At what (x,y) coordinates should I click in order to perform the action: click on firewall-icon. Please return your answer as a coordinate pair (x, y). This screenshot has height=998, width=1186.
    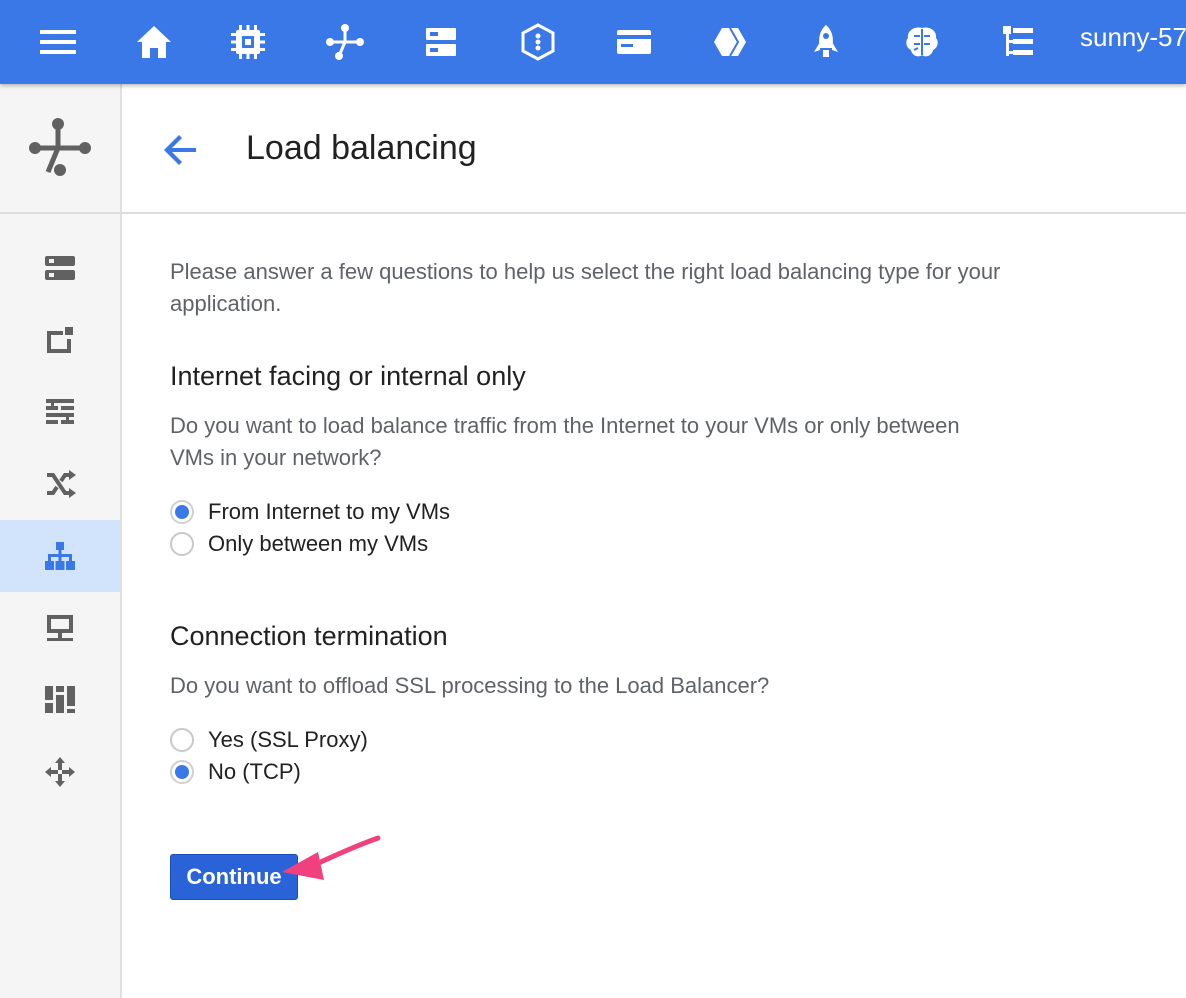
    Looking at the image, I should click on (60, 411).